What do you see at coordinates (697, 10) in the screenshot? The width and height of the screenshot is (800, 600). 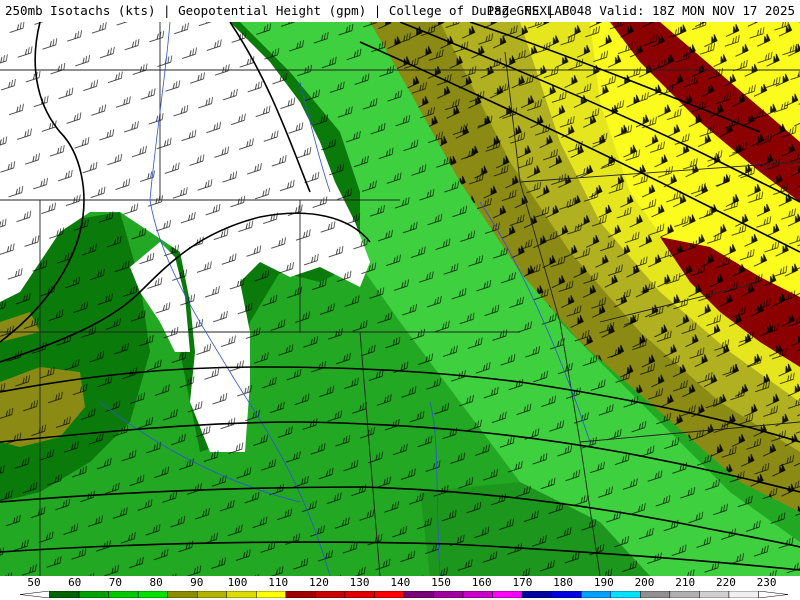 I see `valid-time: Valid: 18Z MON NOV 17 2025` at bounding box center [697, 10].